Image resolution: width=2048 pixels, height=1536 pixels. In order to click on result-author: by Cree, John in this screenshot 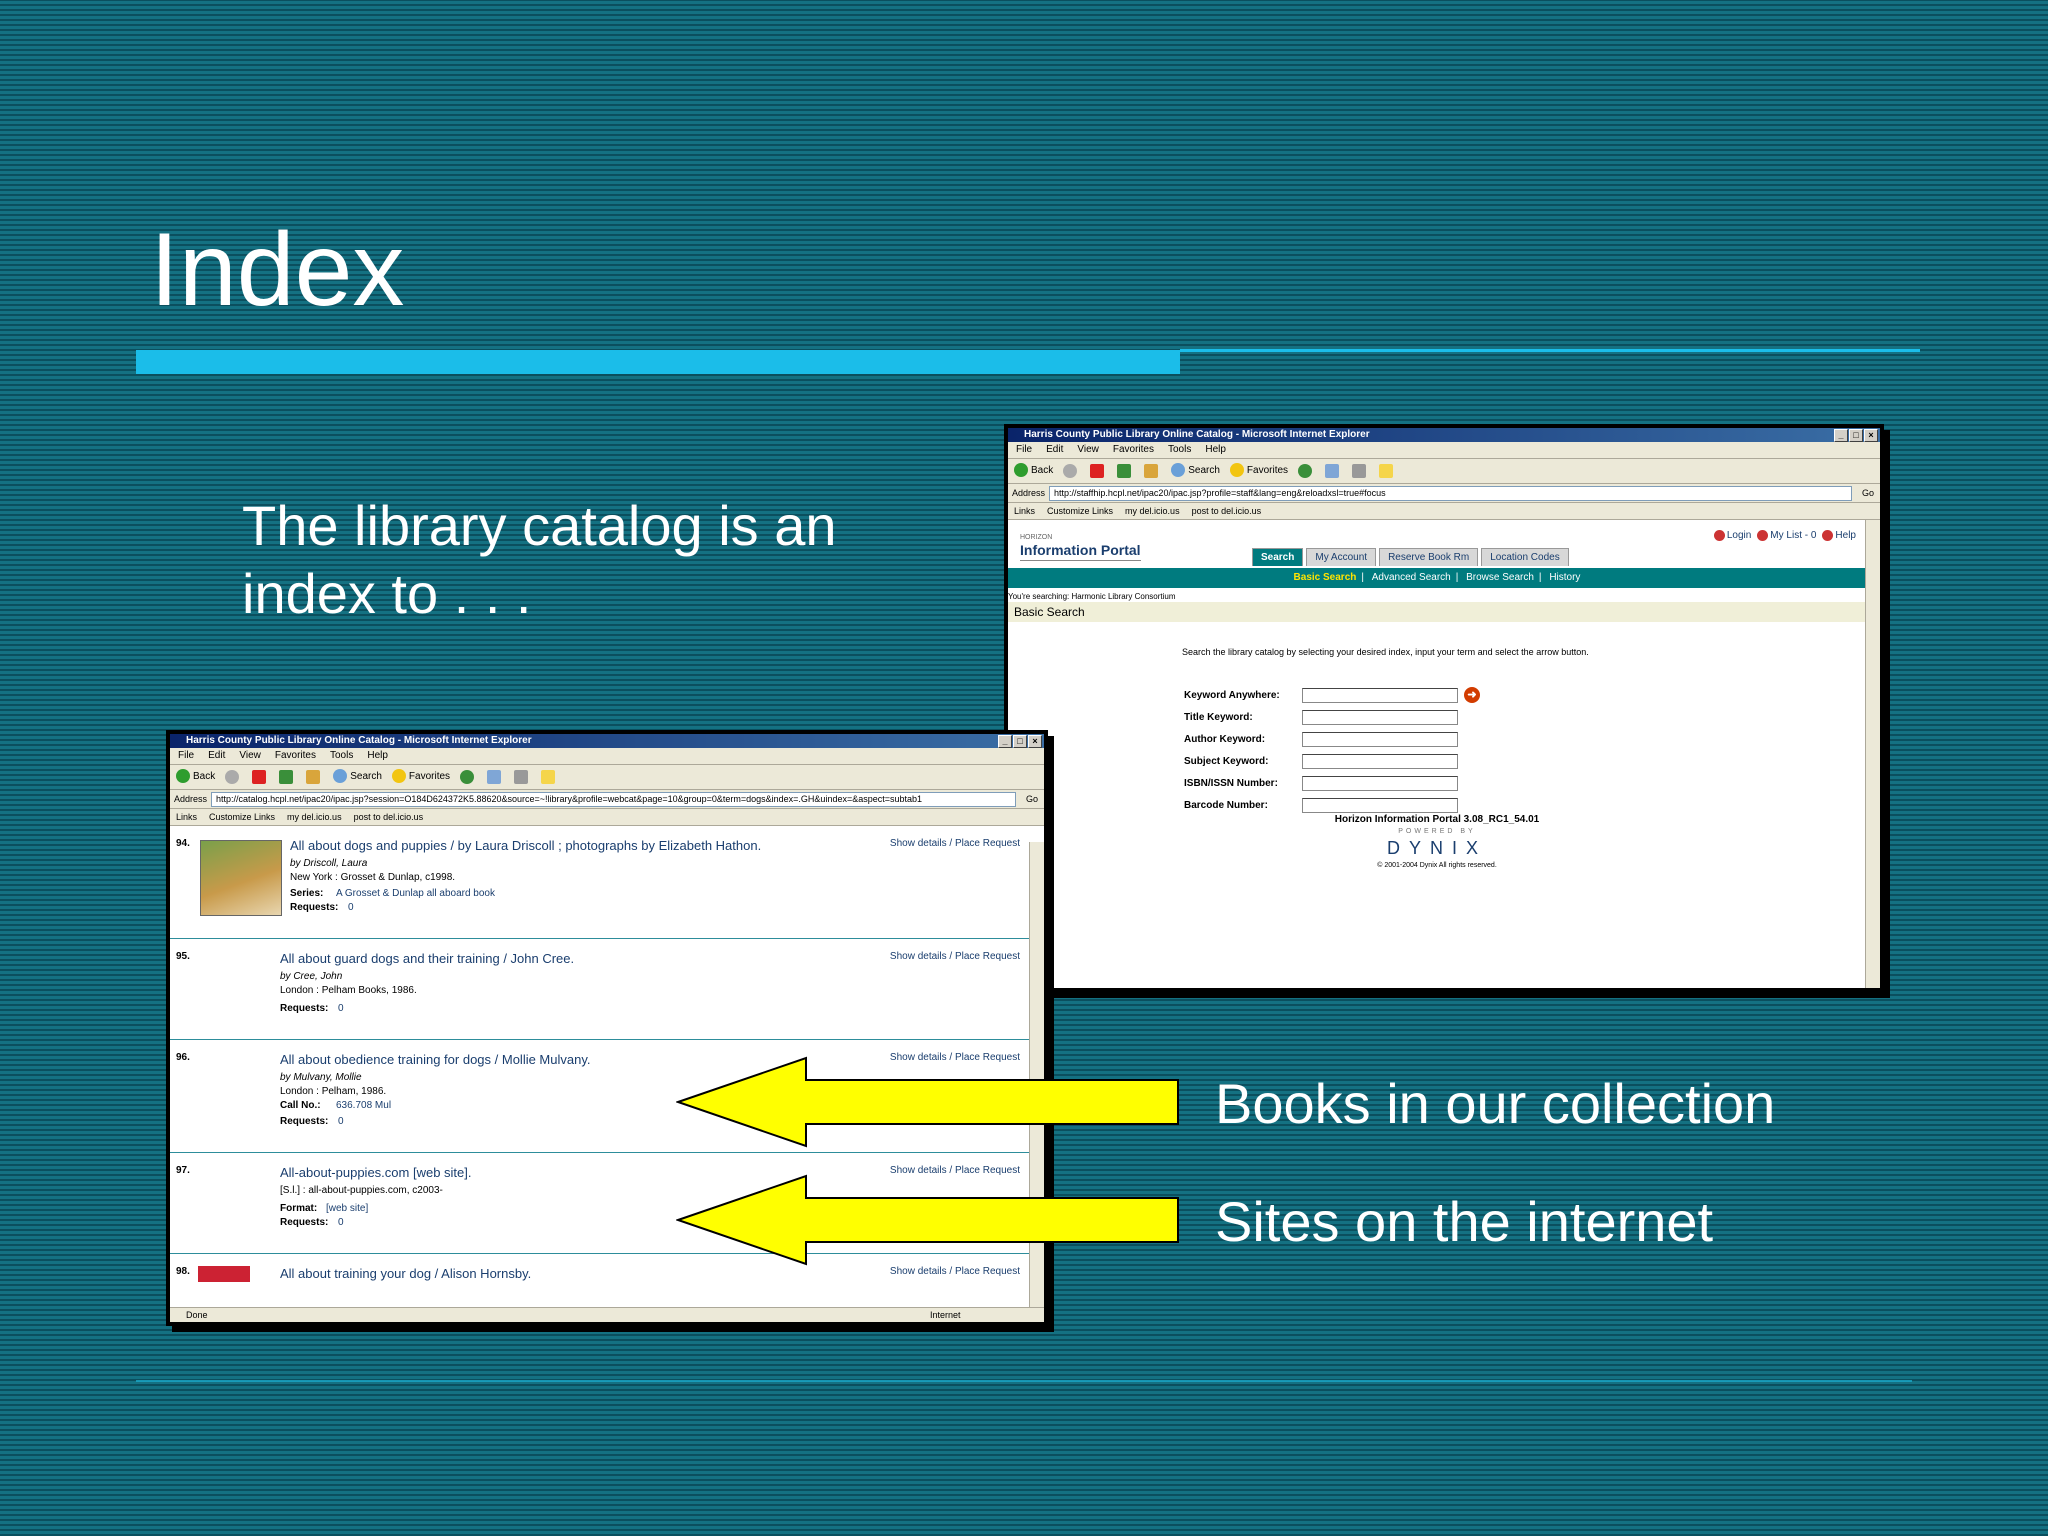, I will do `click(311, 976)`.